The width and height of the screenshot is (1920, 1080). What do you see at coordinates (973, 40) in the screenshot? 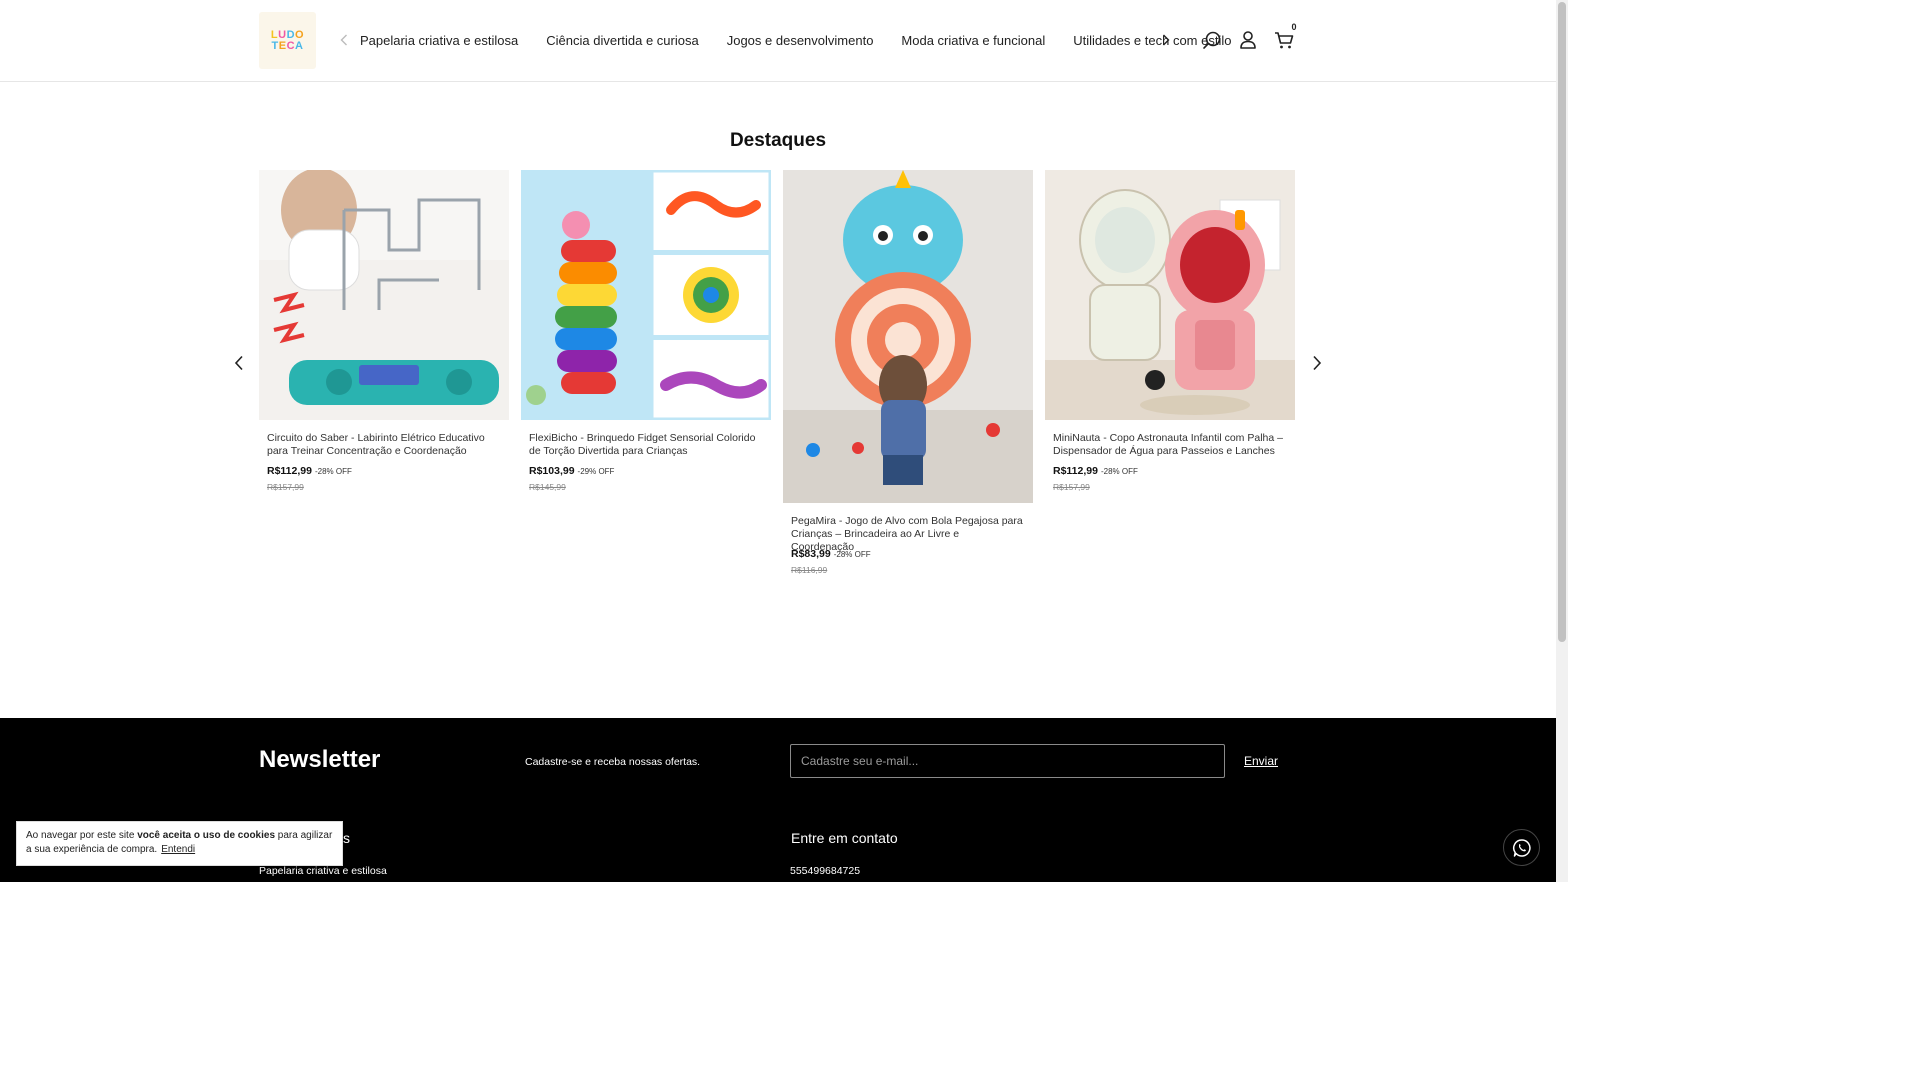
I see `nav-item-moda: Moda criativa e funcional` at bounding box center [973, 40].